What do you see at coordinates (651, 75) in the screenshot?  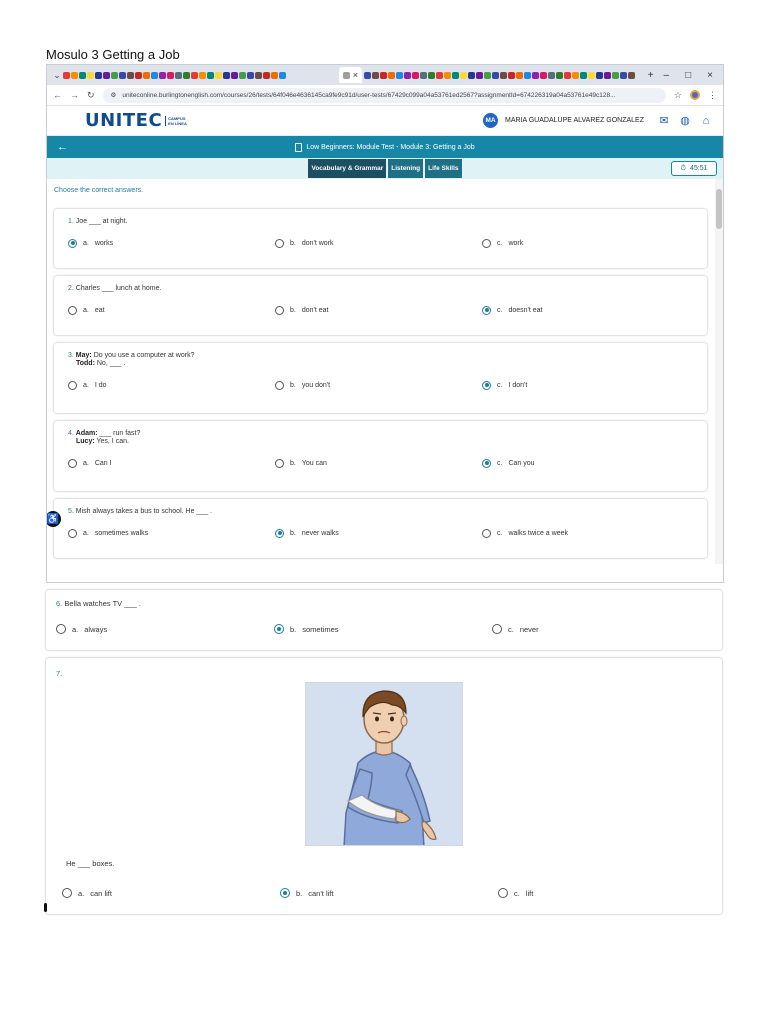 I see `new-tab-button: +` at bounding box center [651, 75].